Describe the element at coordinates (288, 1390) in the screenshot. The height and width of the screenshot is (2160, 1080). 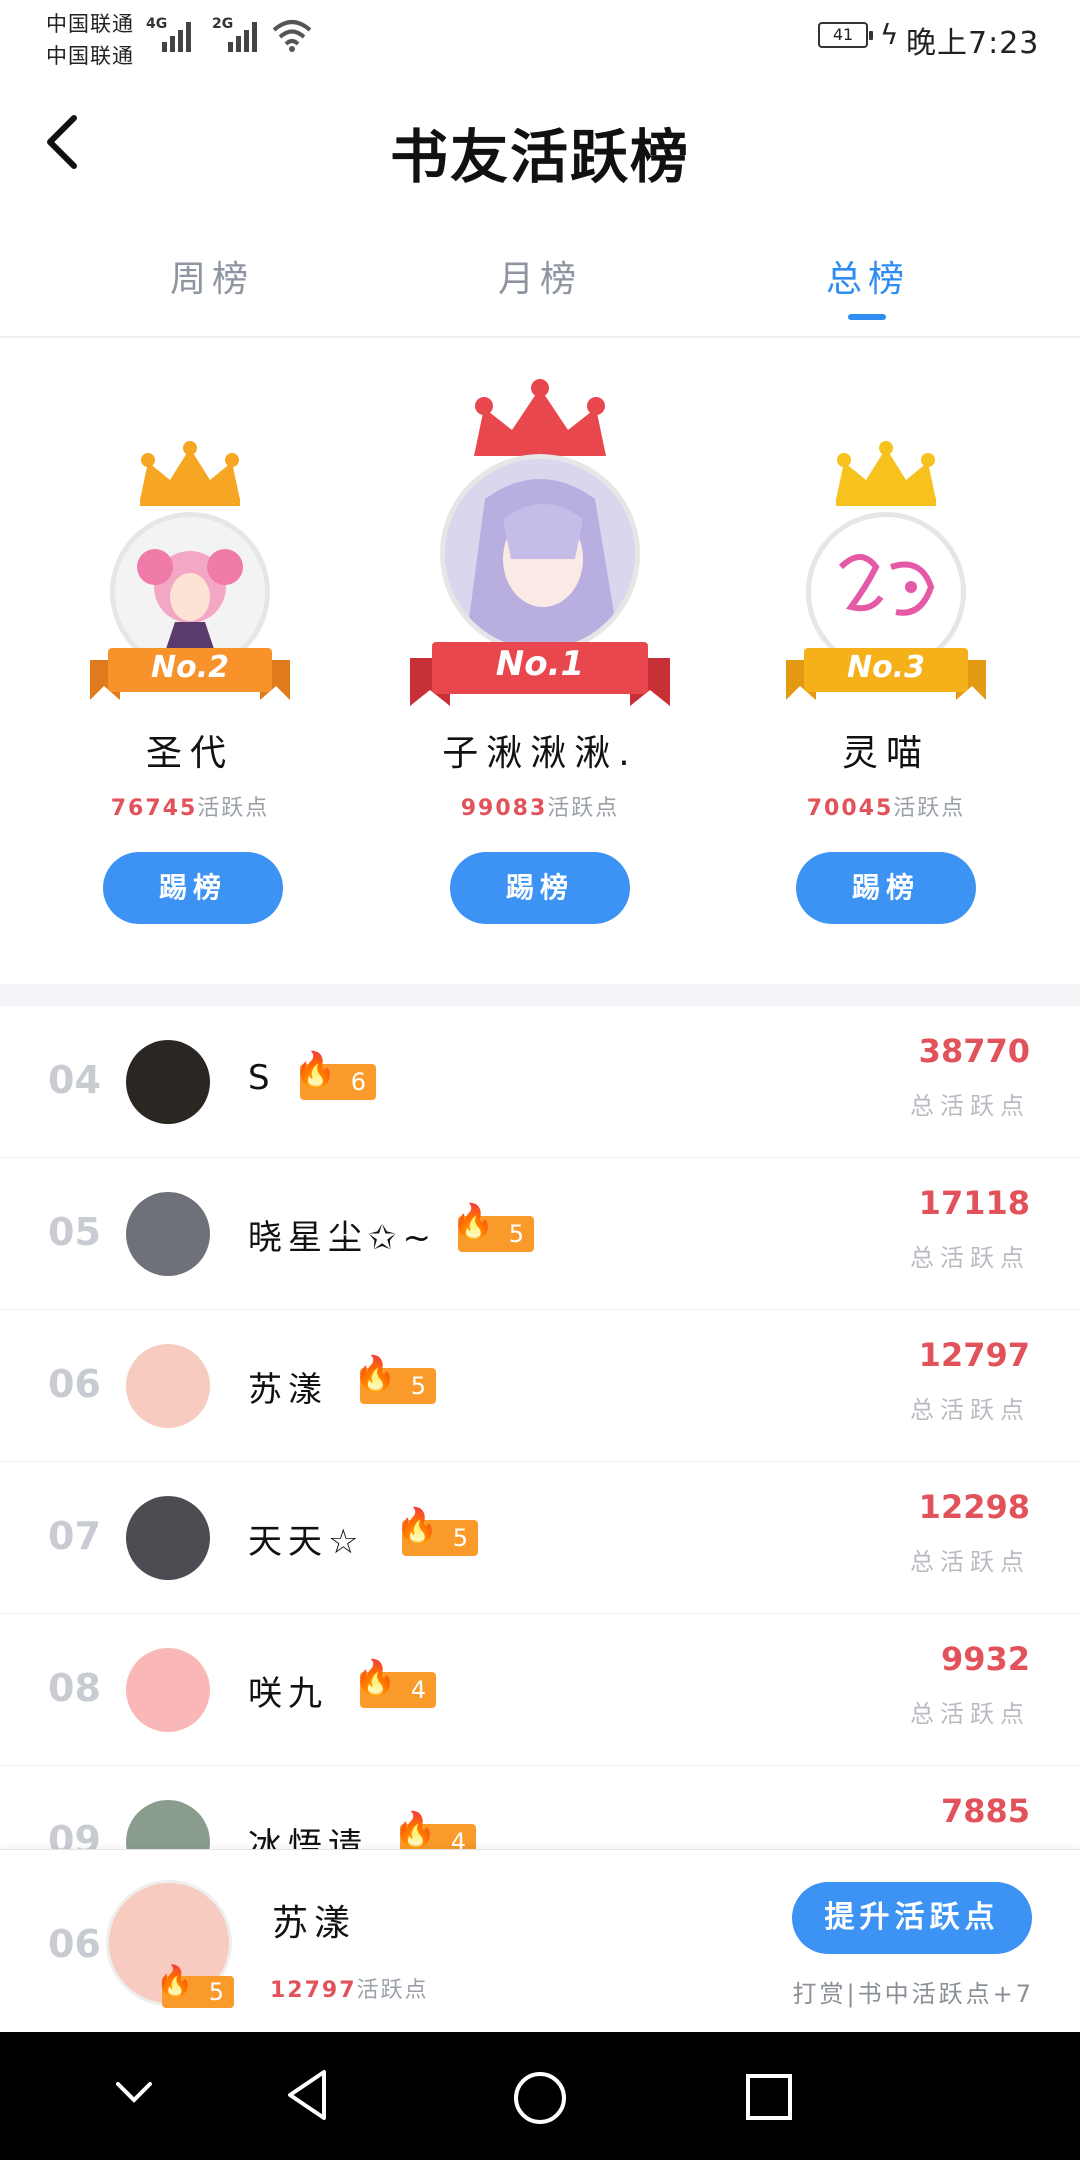
I see `user-name: 苏漾` at that location.